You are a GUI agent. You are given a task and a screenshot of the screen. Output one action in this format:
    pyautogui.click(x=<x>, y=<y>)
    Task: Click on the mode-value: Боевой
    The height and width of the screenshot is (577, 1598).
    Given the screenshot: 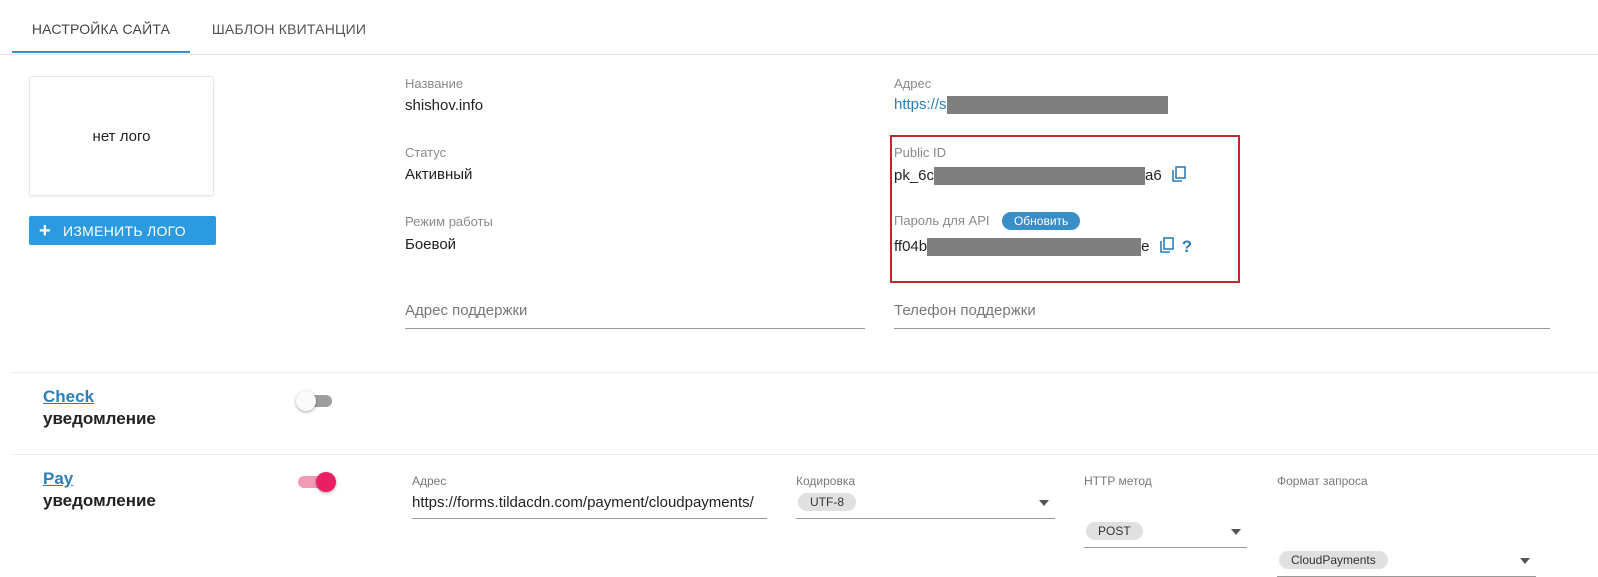 What is the action you would take?
    pyautogui.click(x=431, y=244)
    